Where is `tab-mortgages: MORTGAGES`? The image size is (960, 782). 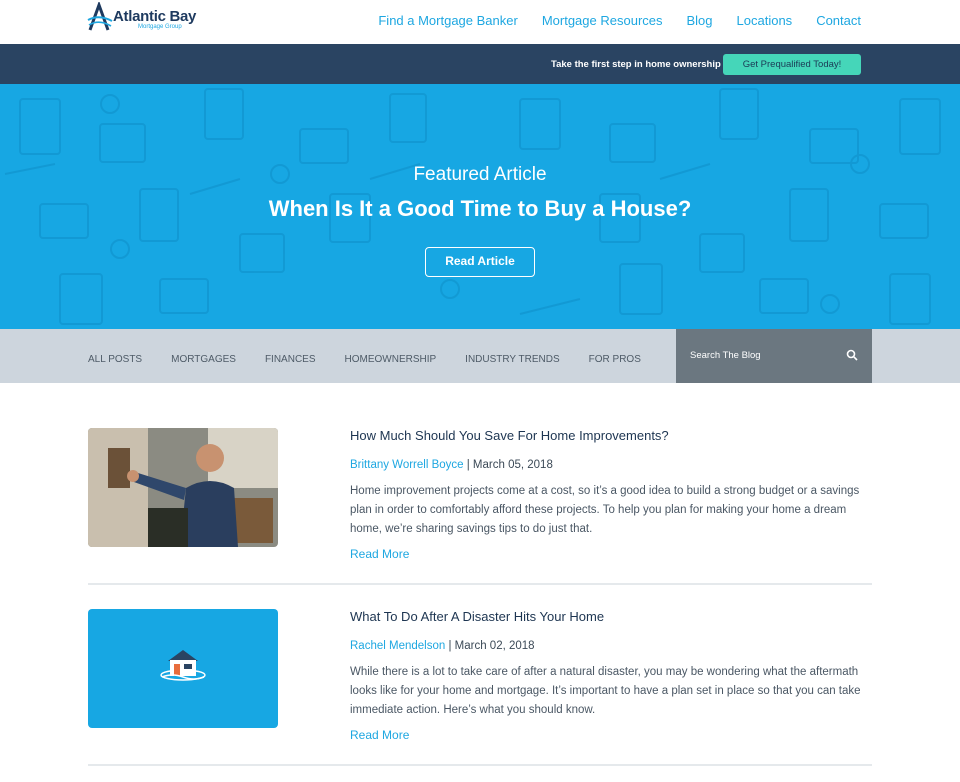 tab-mortgages: MORTGAGES is located at coordinates (203, 359).